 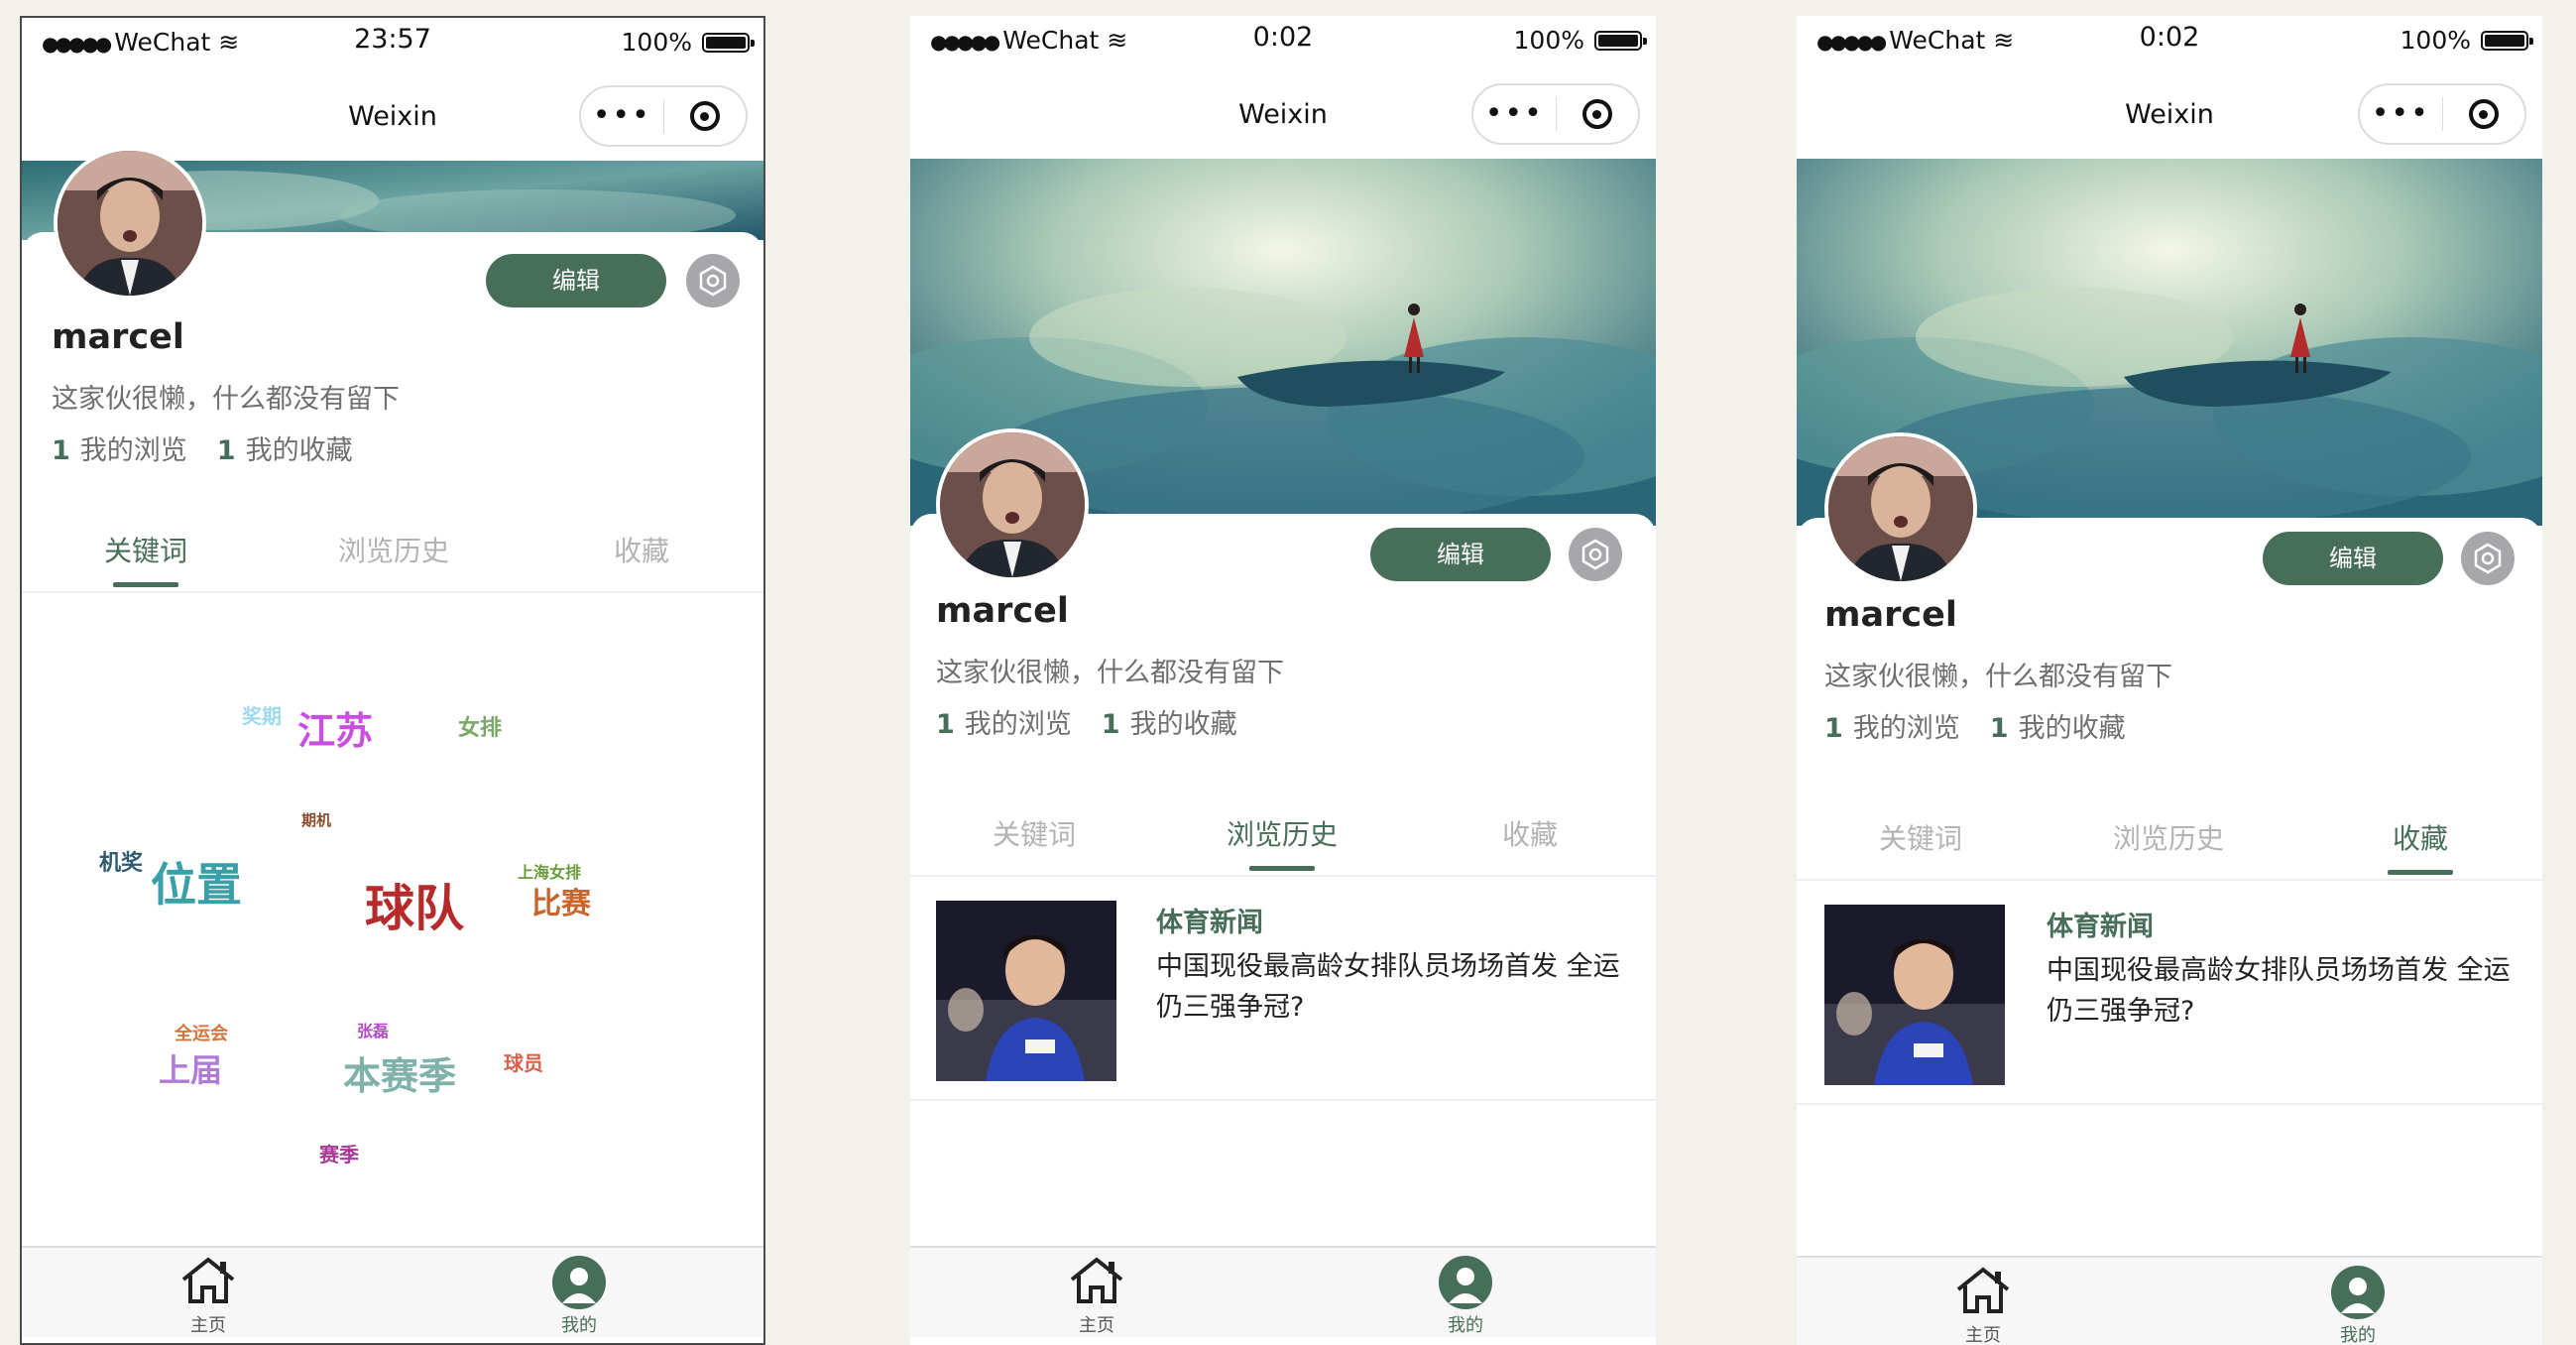 I want to click on word-cloud-item: 全运会, so click(x=201, y=1034).